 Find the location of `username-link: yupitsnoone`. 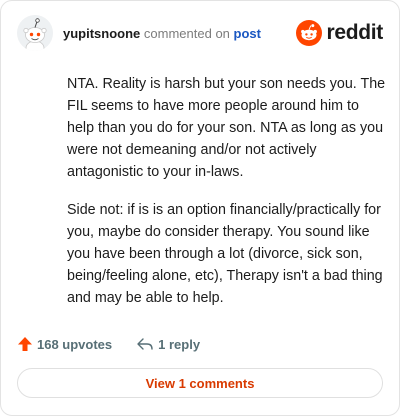

username-link: yupitsnoone is located at coordinates (101, 33).